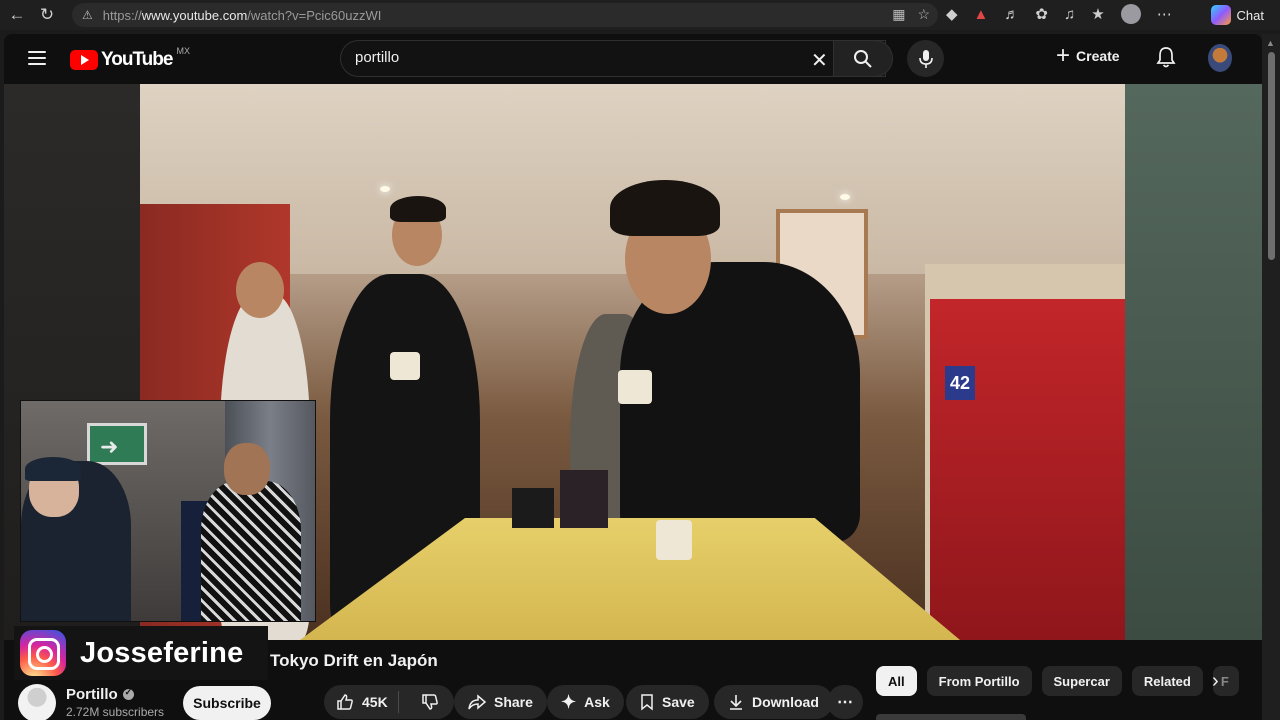 Image resolution: width=1280 pixels, height=720 pixels. What do you see at coordinates (47, 15) in the screenshot?
I see `reload-icon: ↻` at bounding box center [47, 15].